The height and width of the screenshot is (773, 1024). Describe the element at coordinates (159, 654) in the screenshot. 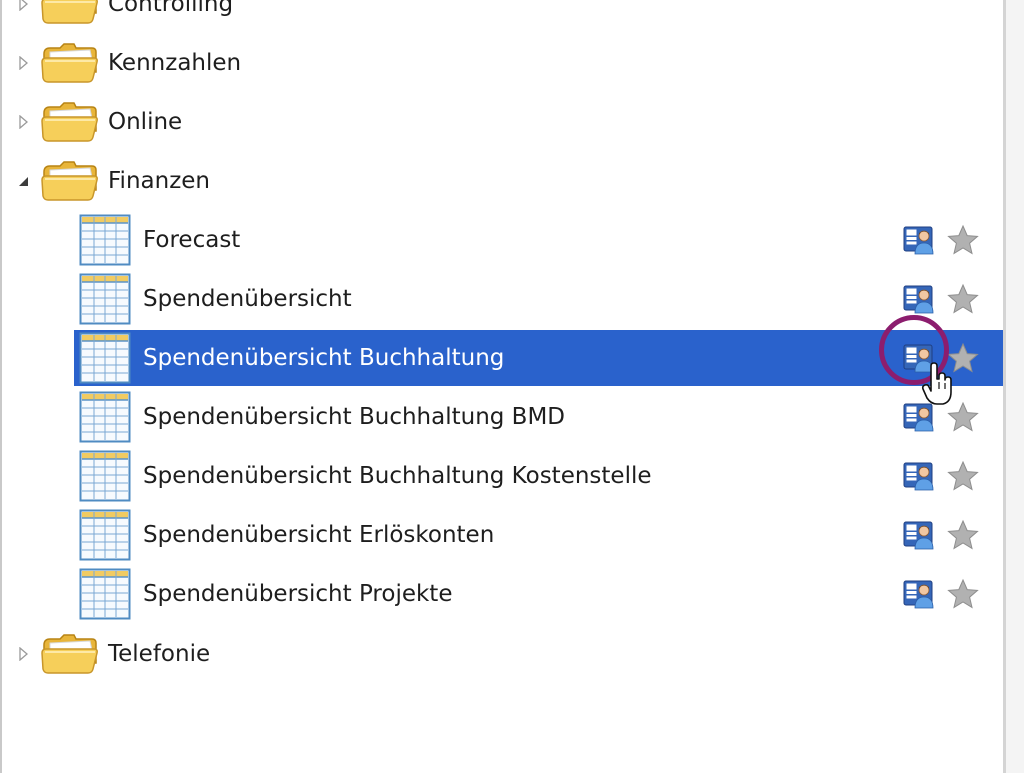

I see `folder-label: Telefonie` at that location.